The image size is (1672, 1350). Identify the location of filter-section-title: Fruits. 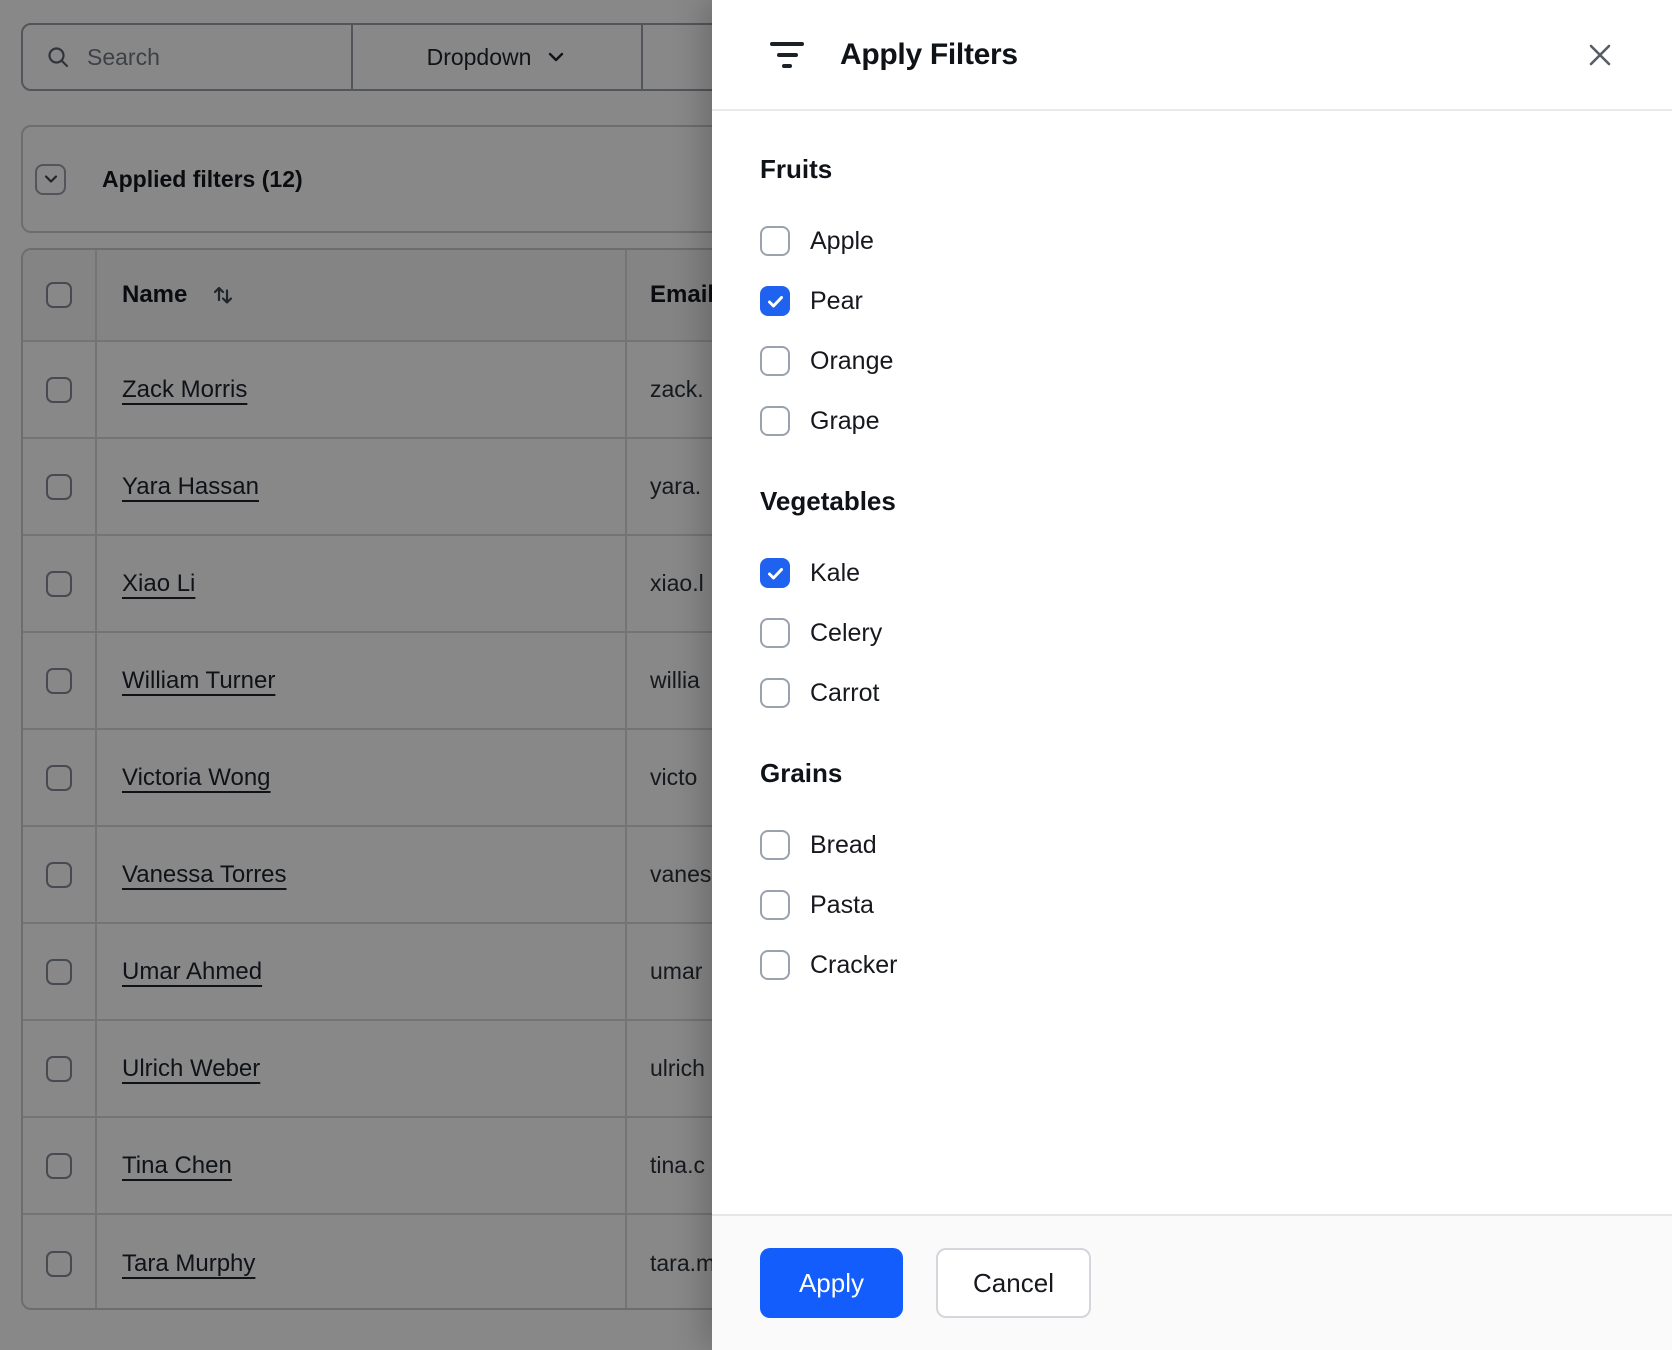
(796, 169).